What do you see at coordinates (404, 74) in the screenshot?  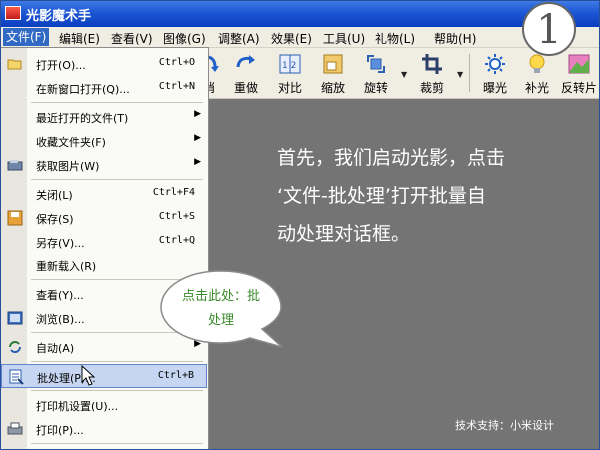 I see `rotate-dropdown-arrow-icon: ▼` at bounding box center [404, 74].